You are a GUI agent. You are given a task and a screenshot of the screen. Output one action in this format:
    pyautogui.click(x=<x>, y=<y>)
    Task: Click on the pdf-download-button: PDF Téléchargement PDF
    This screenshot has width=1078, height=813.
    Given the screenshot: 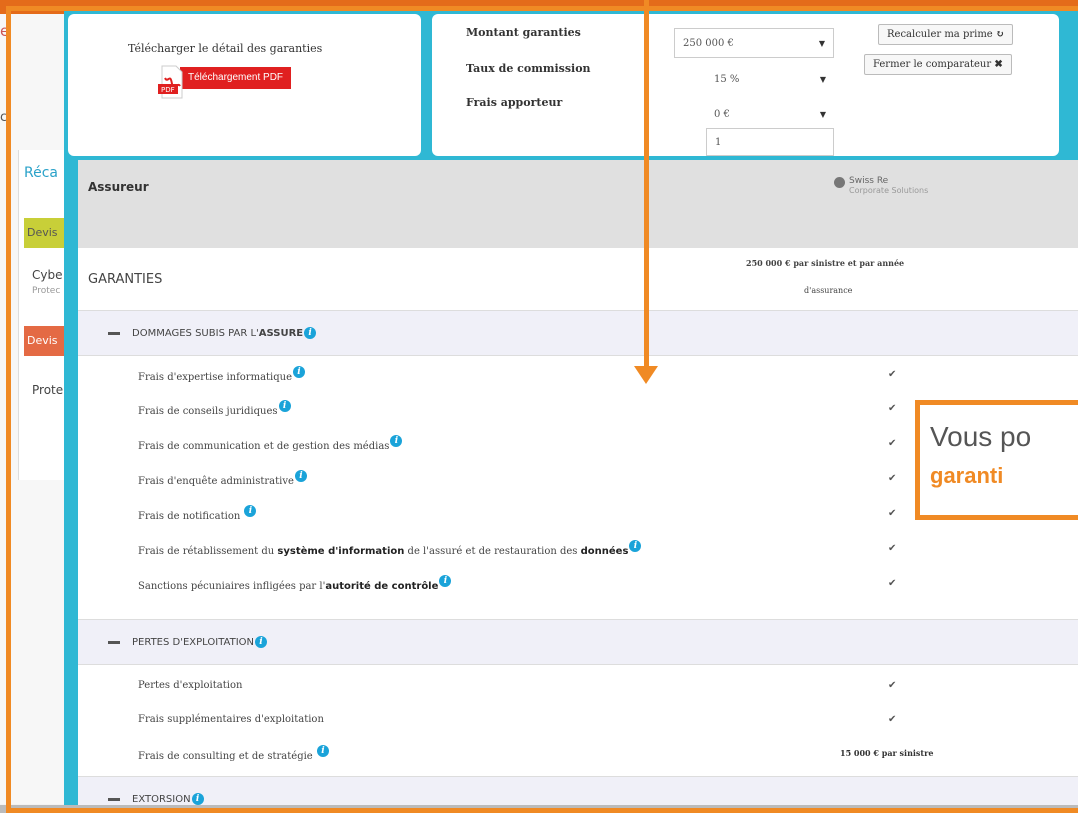 What is the action you would take?
    pyautogui.click(x=238, y=80)
    